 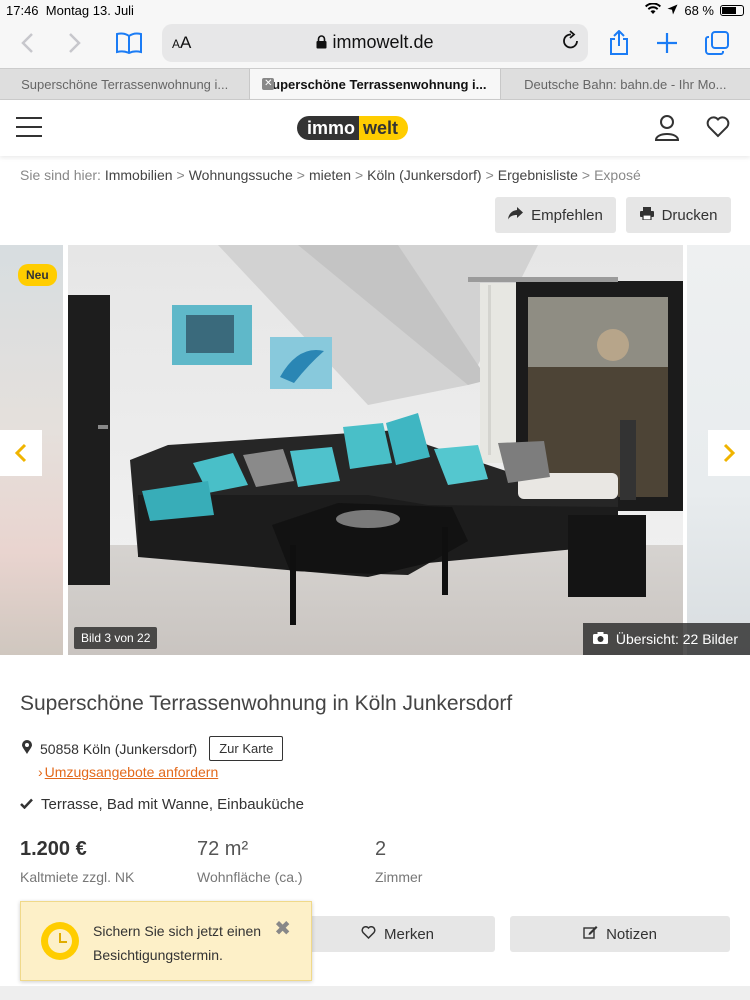 What do you see at coordinates (398, 861) in the screenshot?
I see `rooms-stat: 2 Zimmer` at bounding box center [398, 861].